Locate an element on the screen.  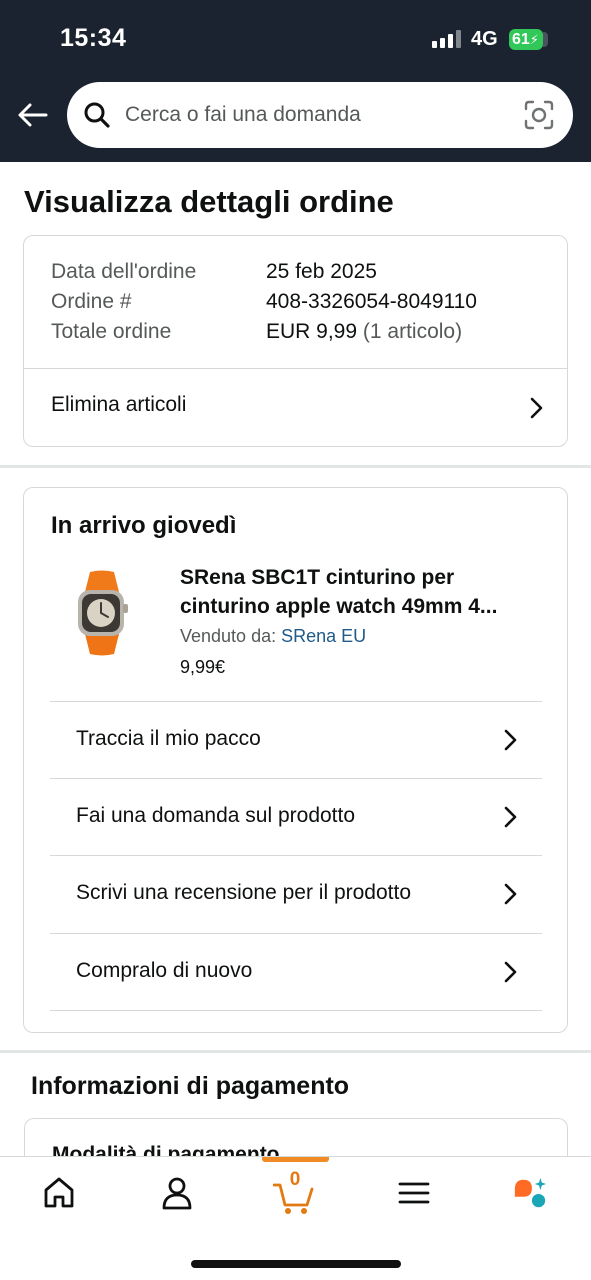
delete-items-row: Elimina articoli is located at coordinates (295, 407).